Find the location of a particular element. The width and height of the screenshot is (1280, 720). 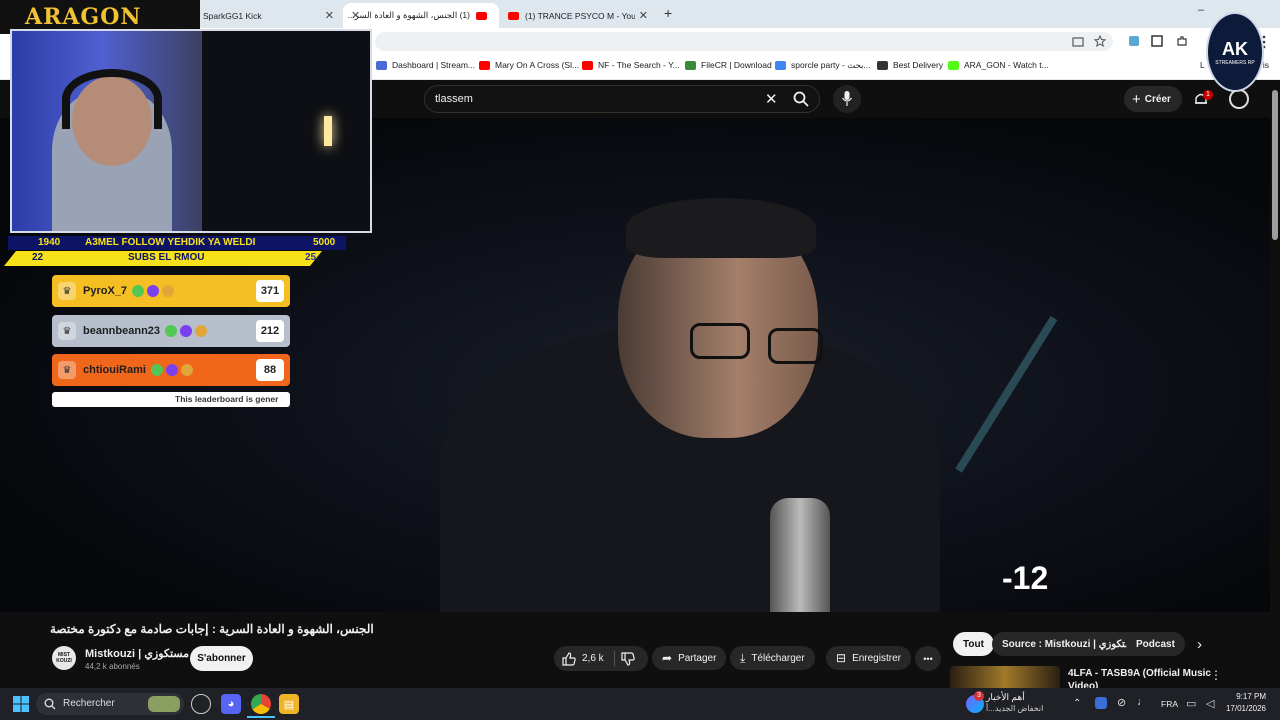

page-scrollbar is located at coordinates (1275, 165).